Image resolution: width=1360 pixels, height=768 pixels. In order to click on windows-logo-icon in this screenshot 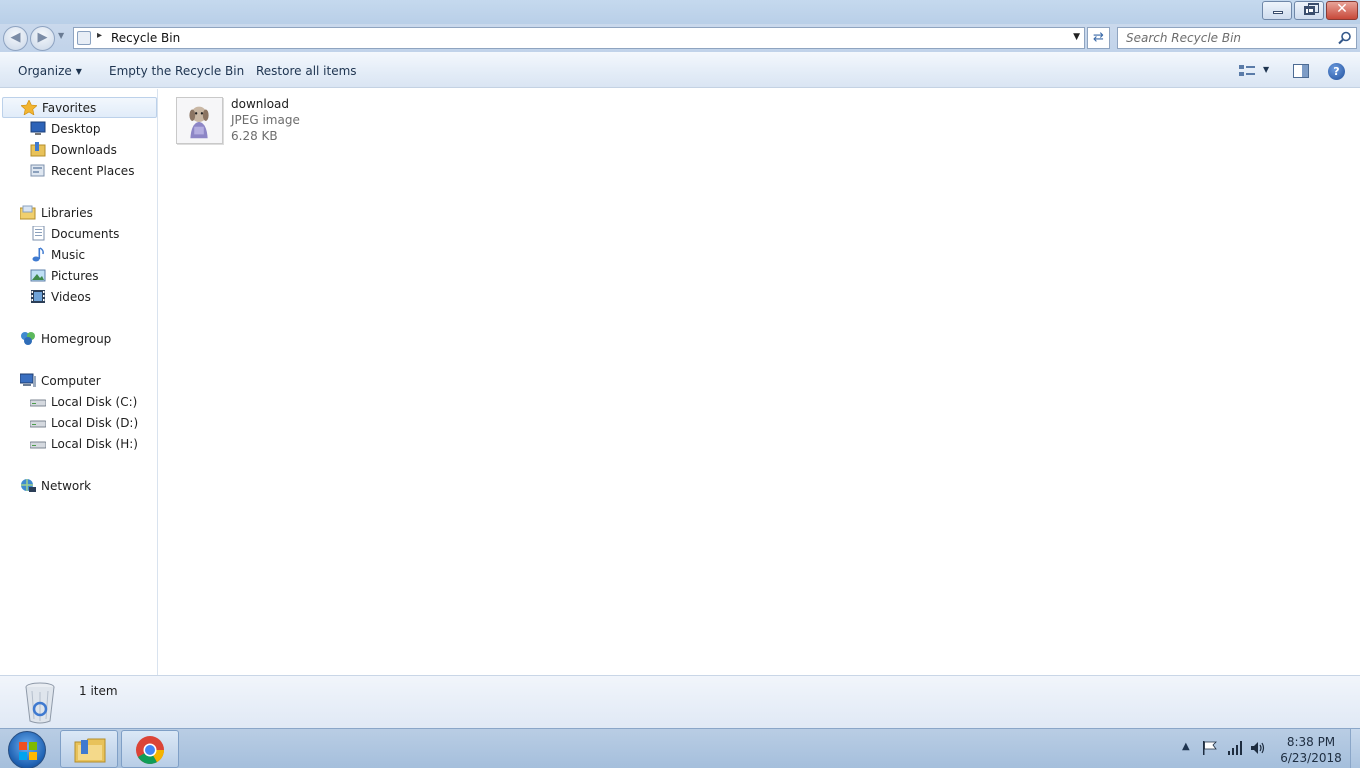, I will do `click(28, 751)`.